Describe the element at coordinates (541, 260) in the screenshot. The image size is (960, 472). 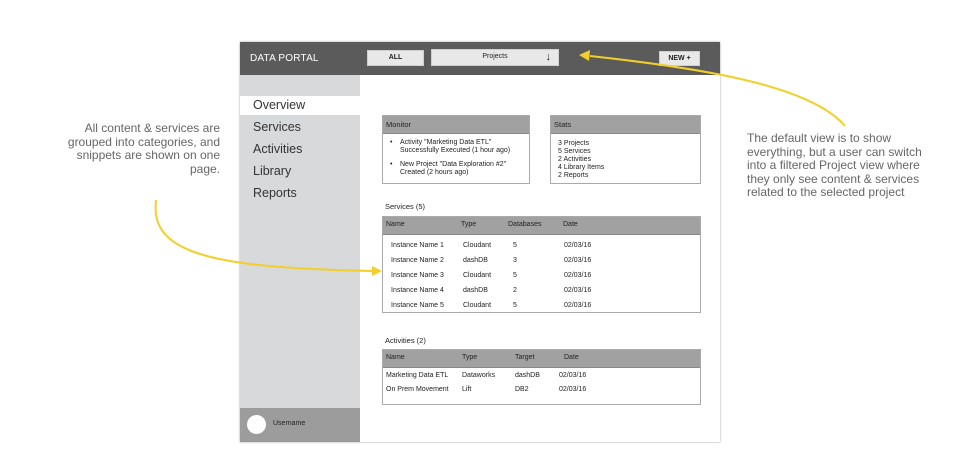
I see `table-row: Instance Name 2 dashDB 3 02/03/16` at that location.